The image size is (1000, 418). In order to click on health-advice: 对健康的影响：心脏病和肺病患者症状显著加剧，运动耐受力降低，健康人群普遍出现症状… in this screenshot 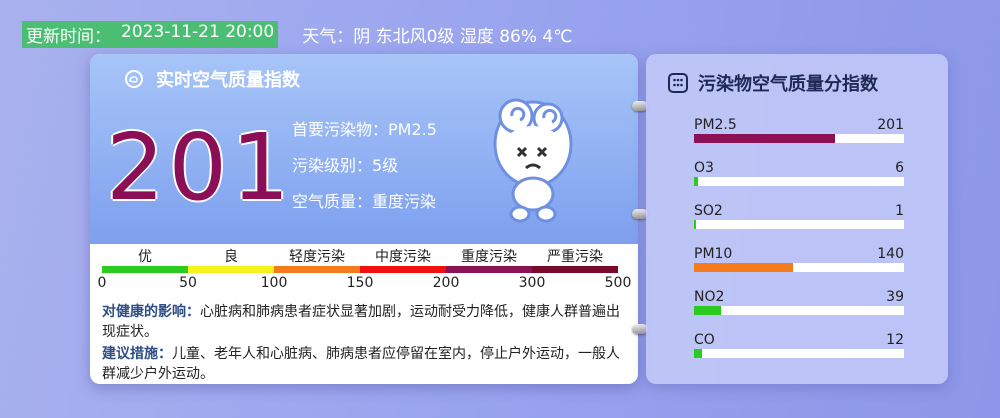, I will do `click(362, 343)`.